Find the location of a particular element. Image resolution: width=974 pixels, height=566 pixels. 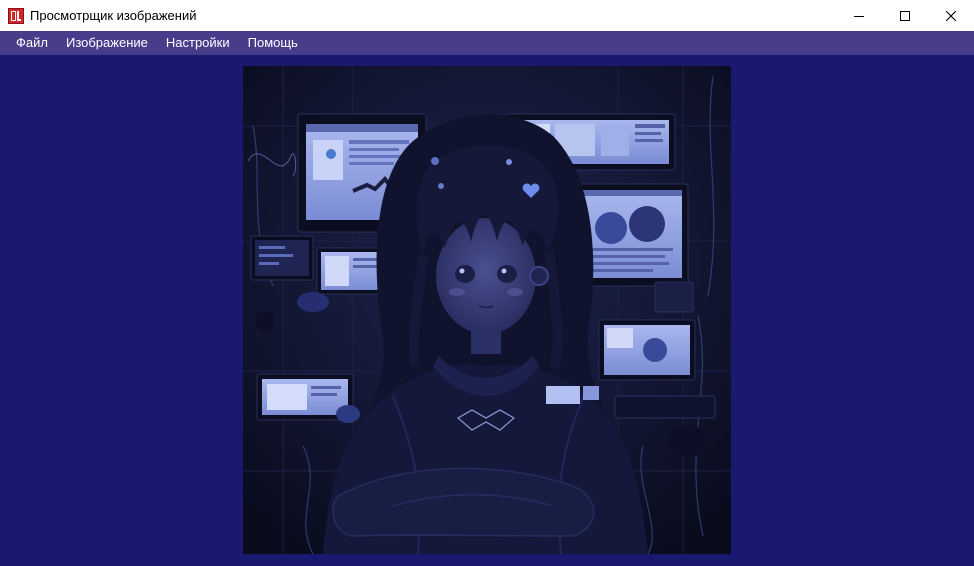

menu-help: Помощь is located at coordinates (273, 43).